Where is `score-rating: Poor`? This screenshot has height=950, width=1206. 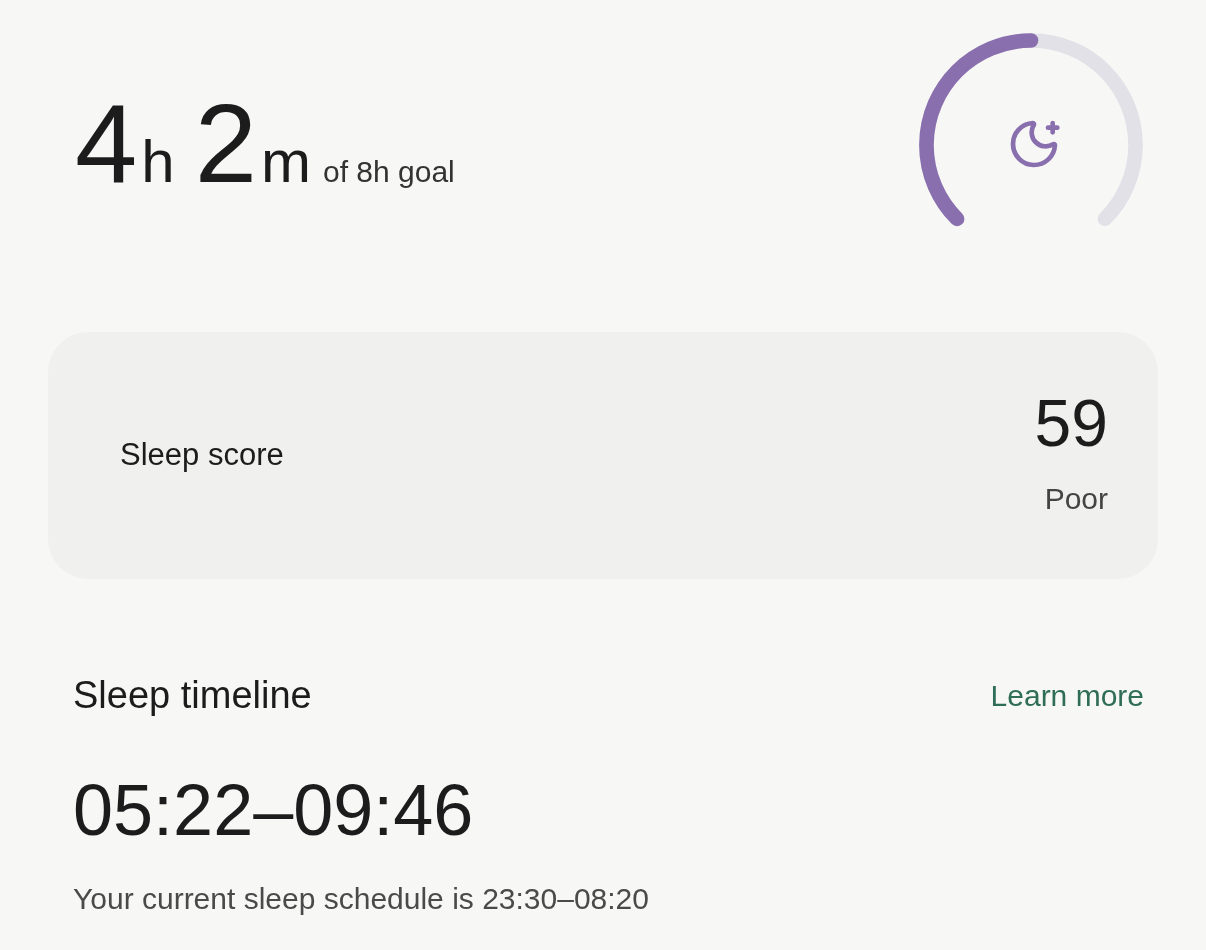 score-rating: Poor is located at coordinates (1076, 499).